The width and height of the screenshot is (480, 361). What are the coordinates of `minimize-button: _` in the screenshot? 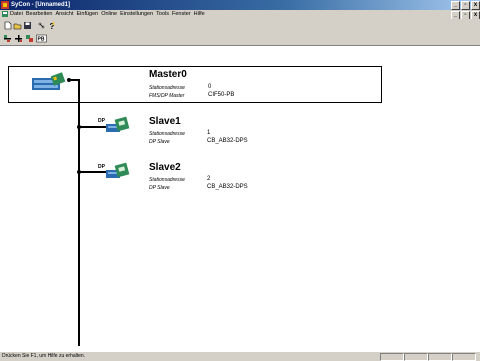 It's located at (455, 5).